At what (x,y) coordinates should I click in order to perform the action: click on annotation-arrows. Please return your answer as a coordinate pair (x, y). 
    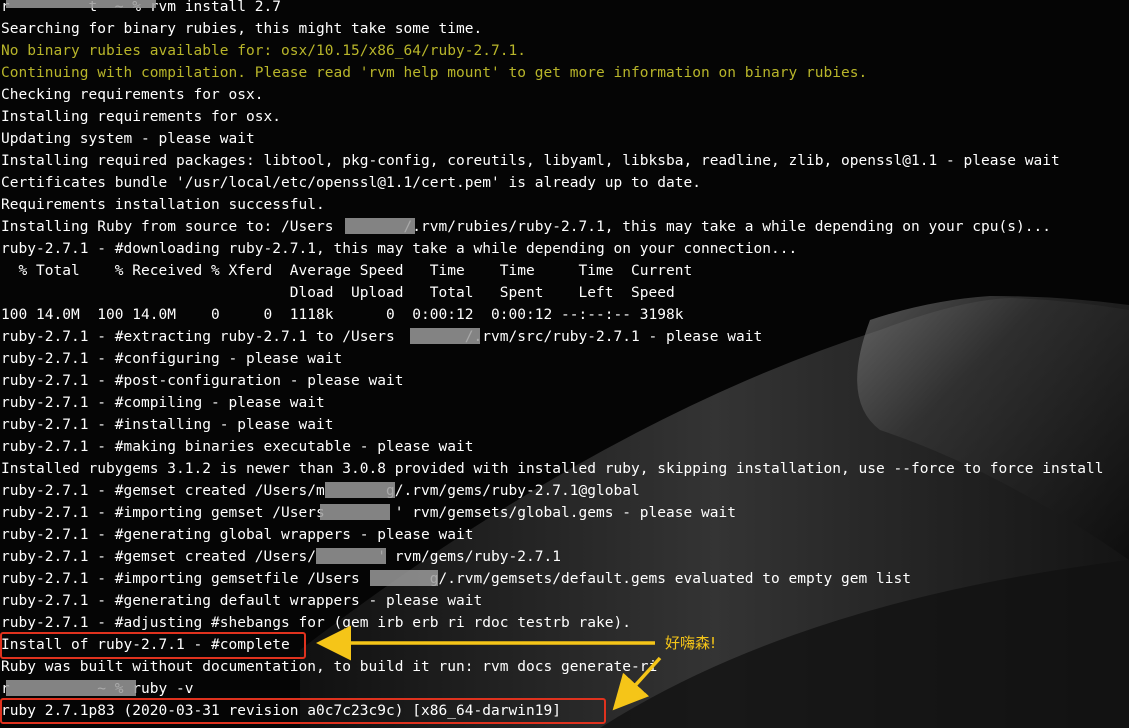
    Looking at the image, I should click on (489, 668).